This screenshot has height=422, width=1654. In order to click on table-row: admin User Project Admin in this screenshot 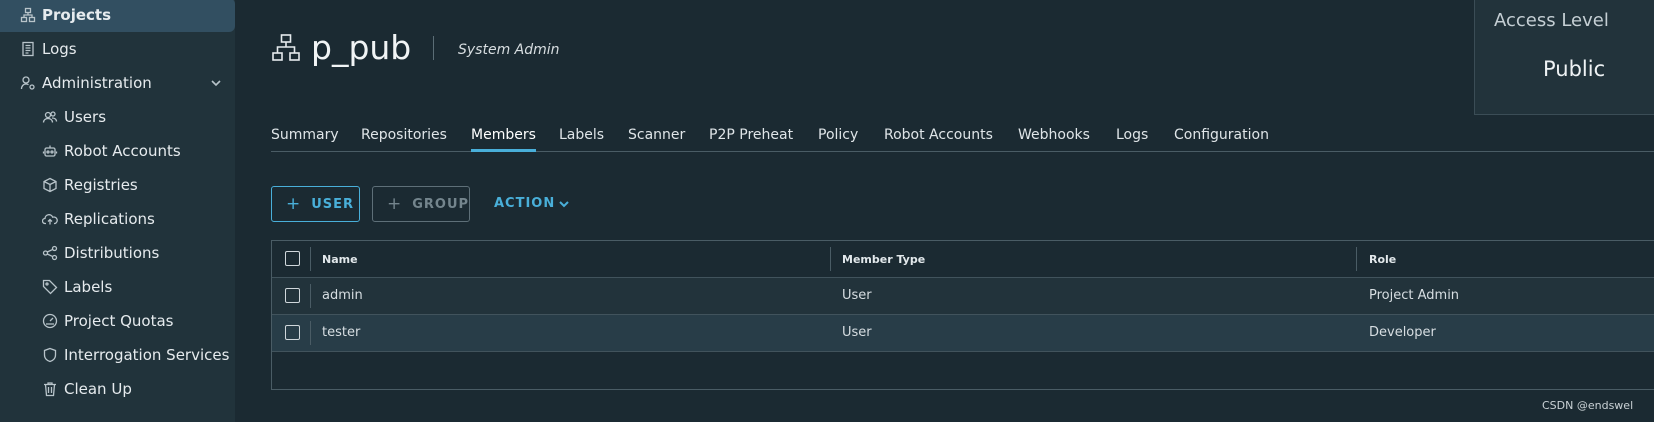, I will do `click(963, 296)`.